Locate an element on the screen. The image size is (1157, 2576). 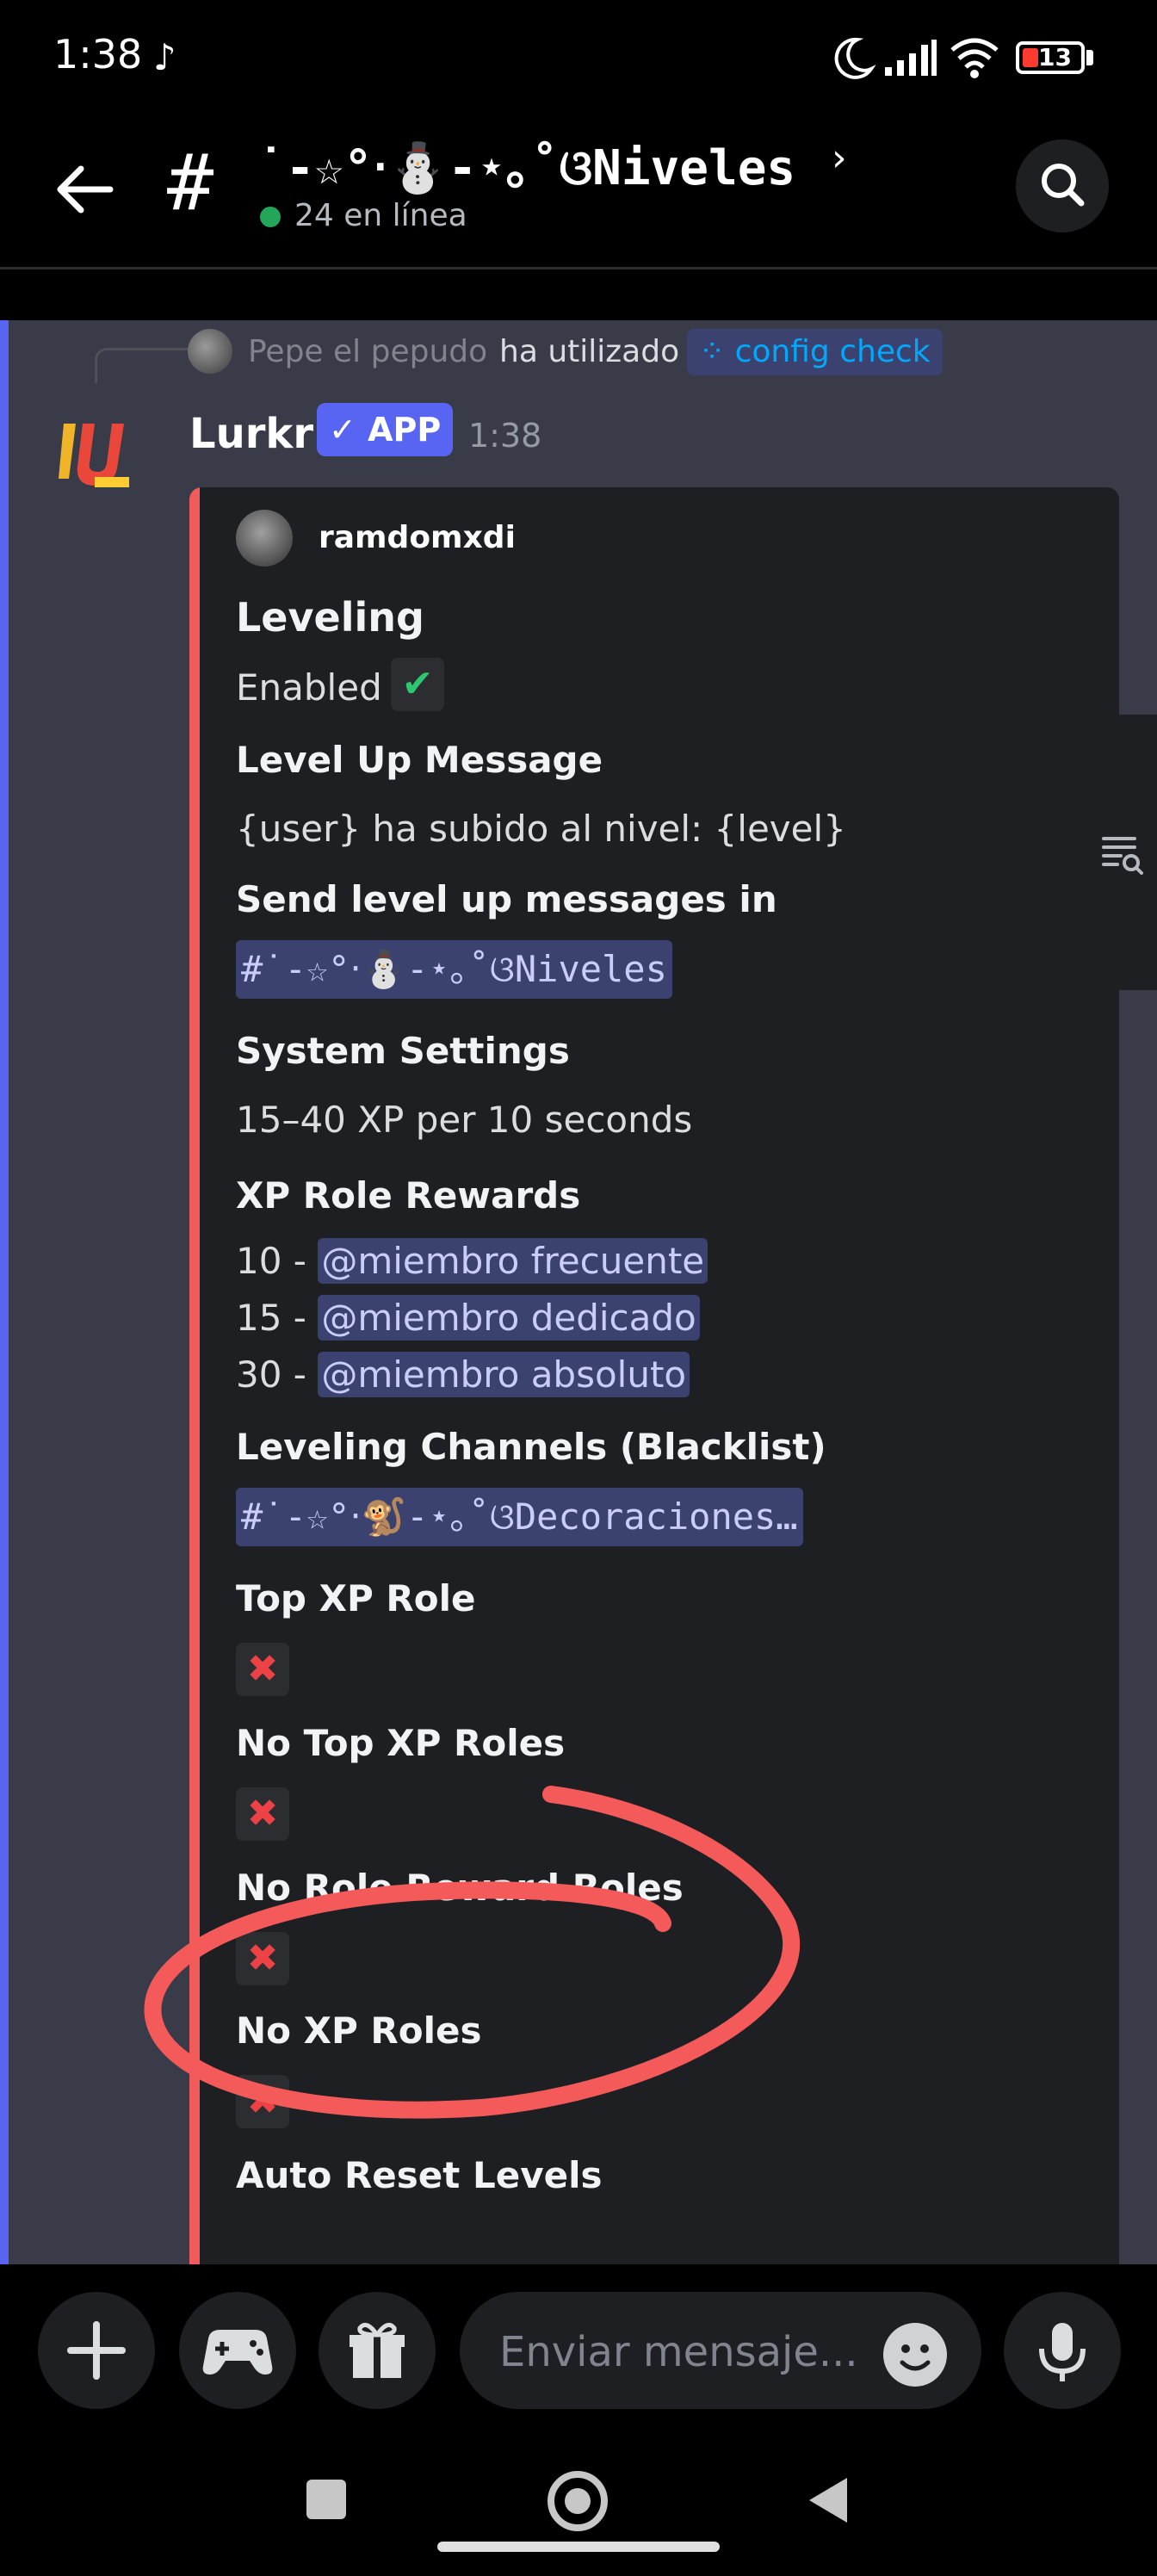
microphone-icon is located at coordinates (1062, 2352).